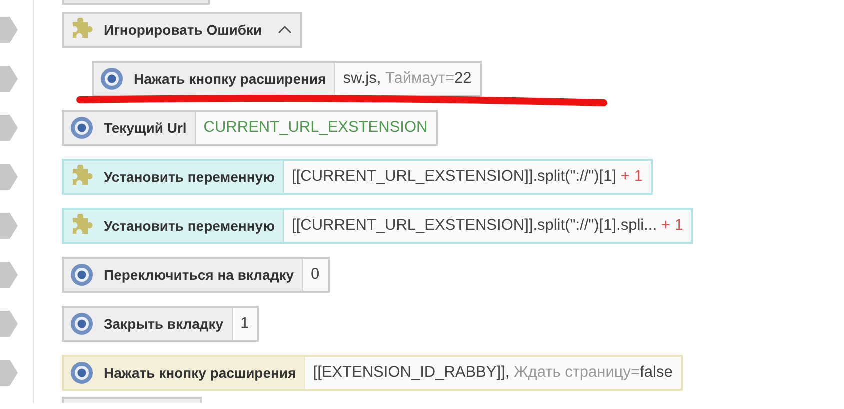 This screenshot has width=844, height=409. Describe the element at coordinates (285, 29) in the screenshot. I see `caret-up-icon` at that location.